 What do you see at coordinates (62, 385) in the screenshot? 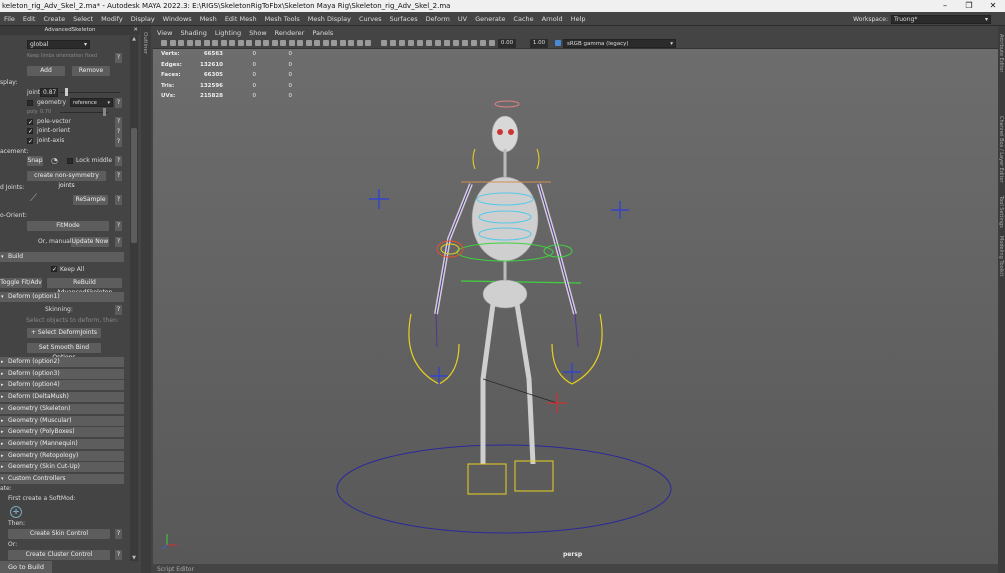
I see `section-collapsed: ▸ Deform (option4)` at bounding box center [62, 385].